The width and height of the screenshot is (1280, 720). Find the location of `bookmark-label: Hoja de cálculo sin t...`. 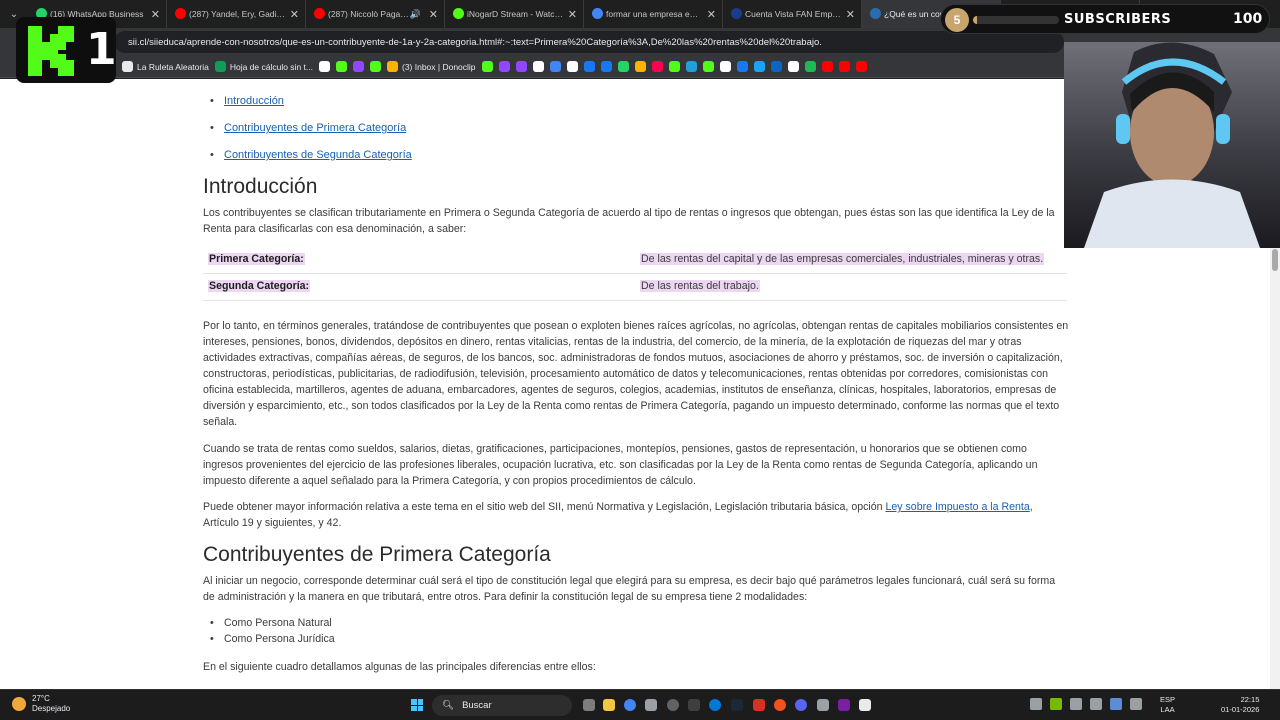

bookmark-label: Hoja de cálculo sin t... is located at coordinates (271, 66).